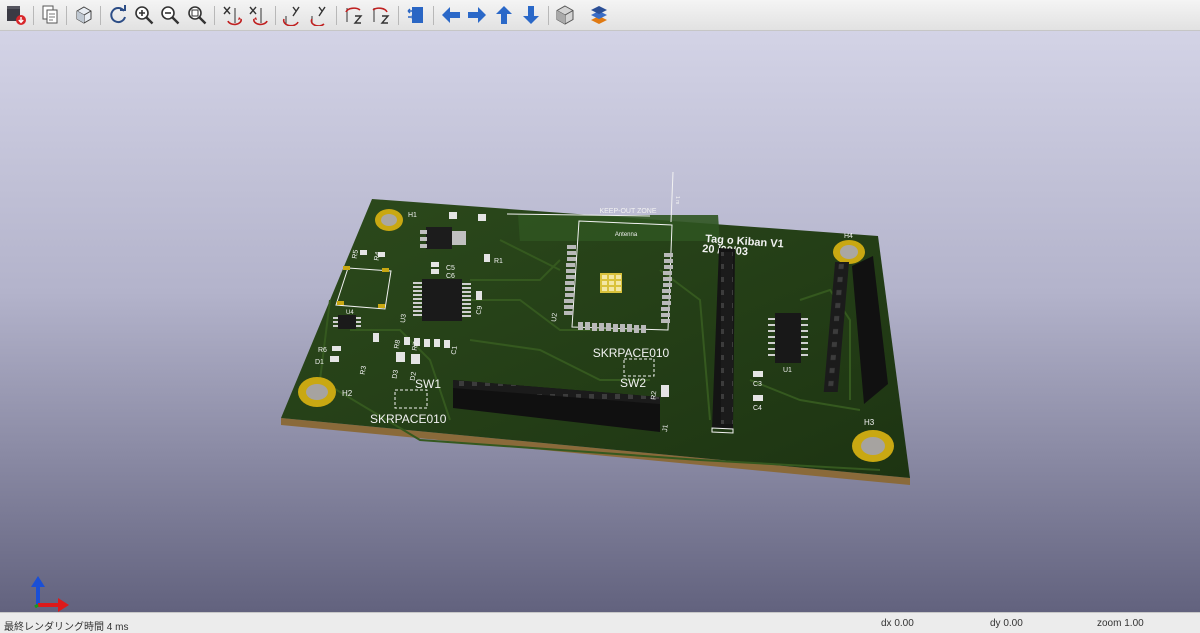 This screenshot has height=633, width=1200. I want to click on rotate-y-cw-icon, so click(293, 15).